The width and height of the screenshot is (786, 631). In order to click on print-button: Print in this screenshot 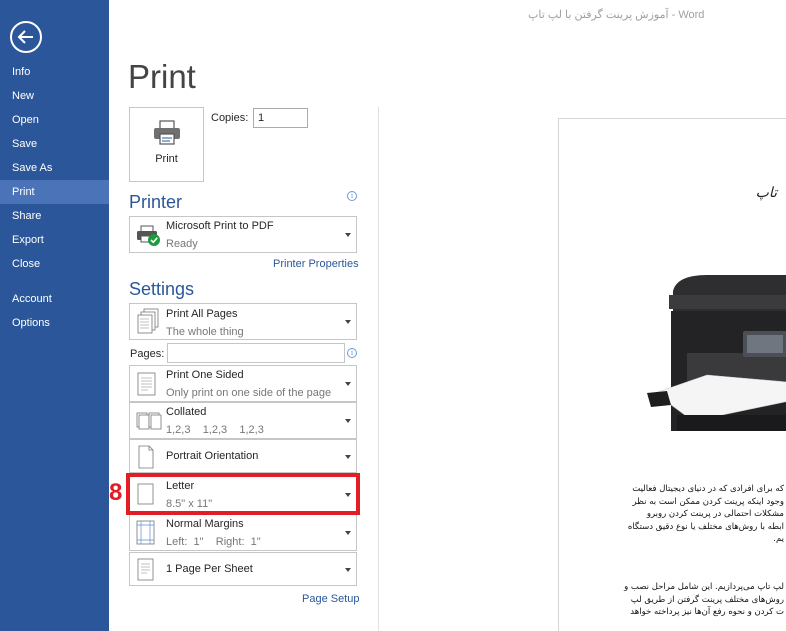, I will do `click(166, 144)`.